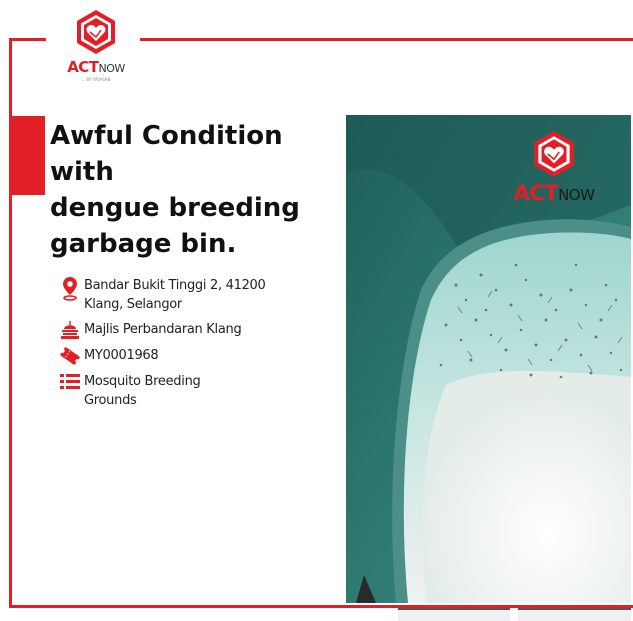 This screenshot has height=621, width=633. Describe the element at coordinates (70, 289) in the screenshot. I see `location-pin-icon` at that location.